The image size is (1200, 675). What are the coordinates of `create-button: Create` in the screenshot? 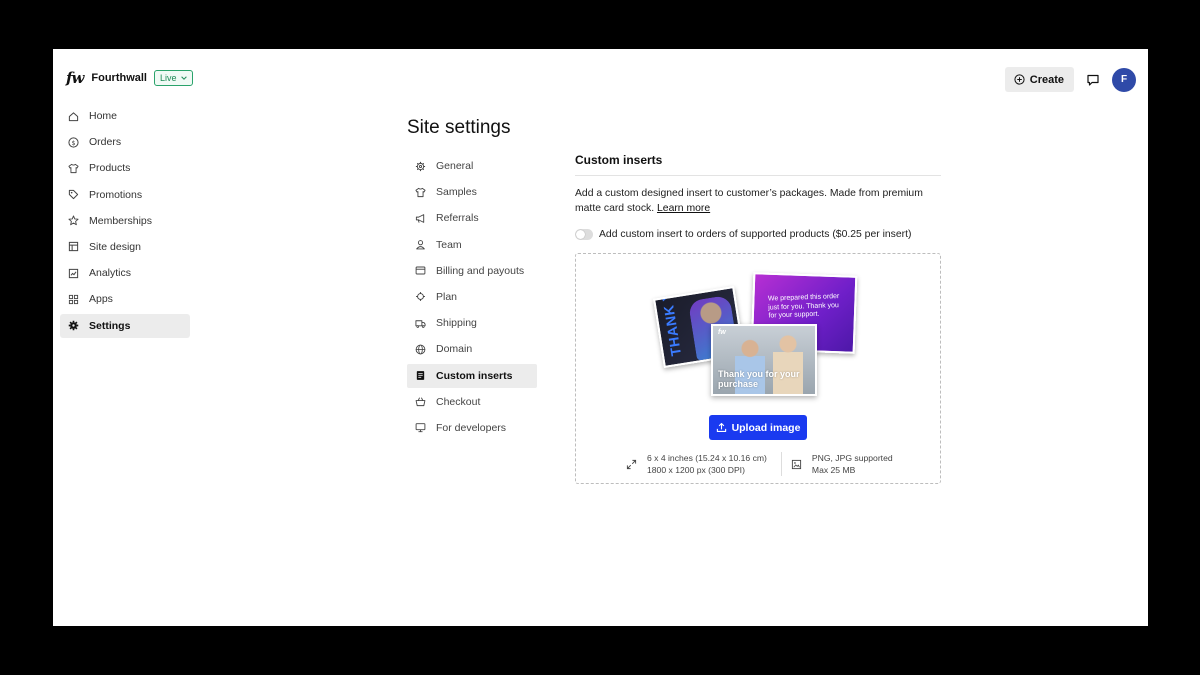 It's located at (1039, 79).